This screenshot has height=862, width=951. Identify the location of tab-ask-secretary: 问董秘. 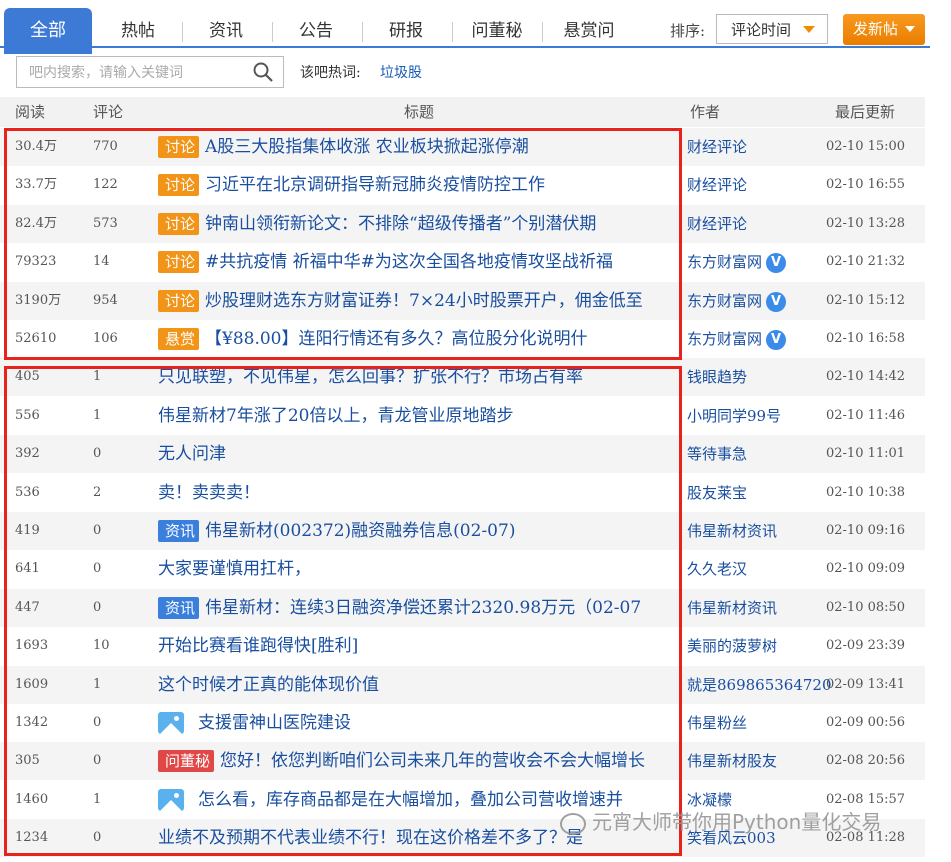
(497, 31).